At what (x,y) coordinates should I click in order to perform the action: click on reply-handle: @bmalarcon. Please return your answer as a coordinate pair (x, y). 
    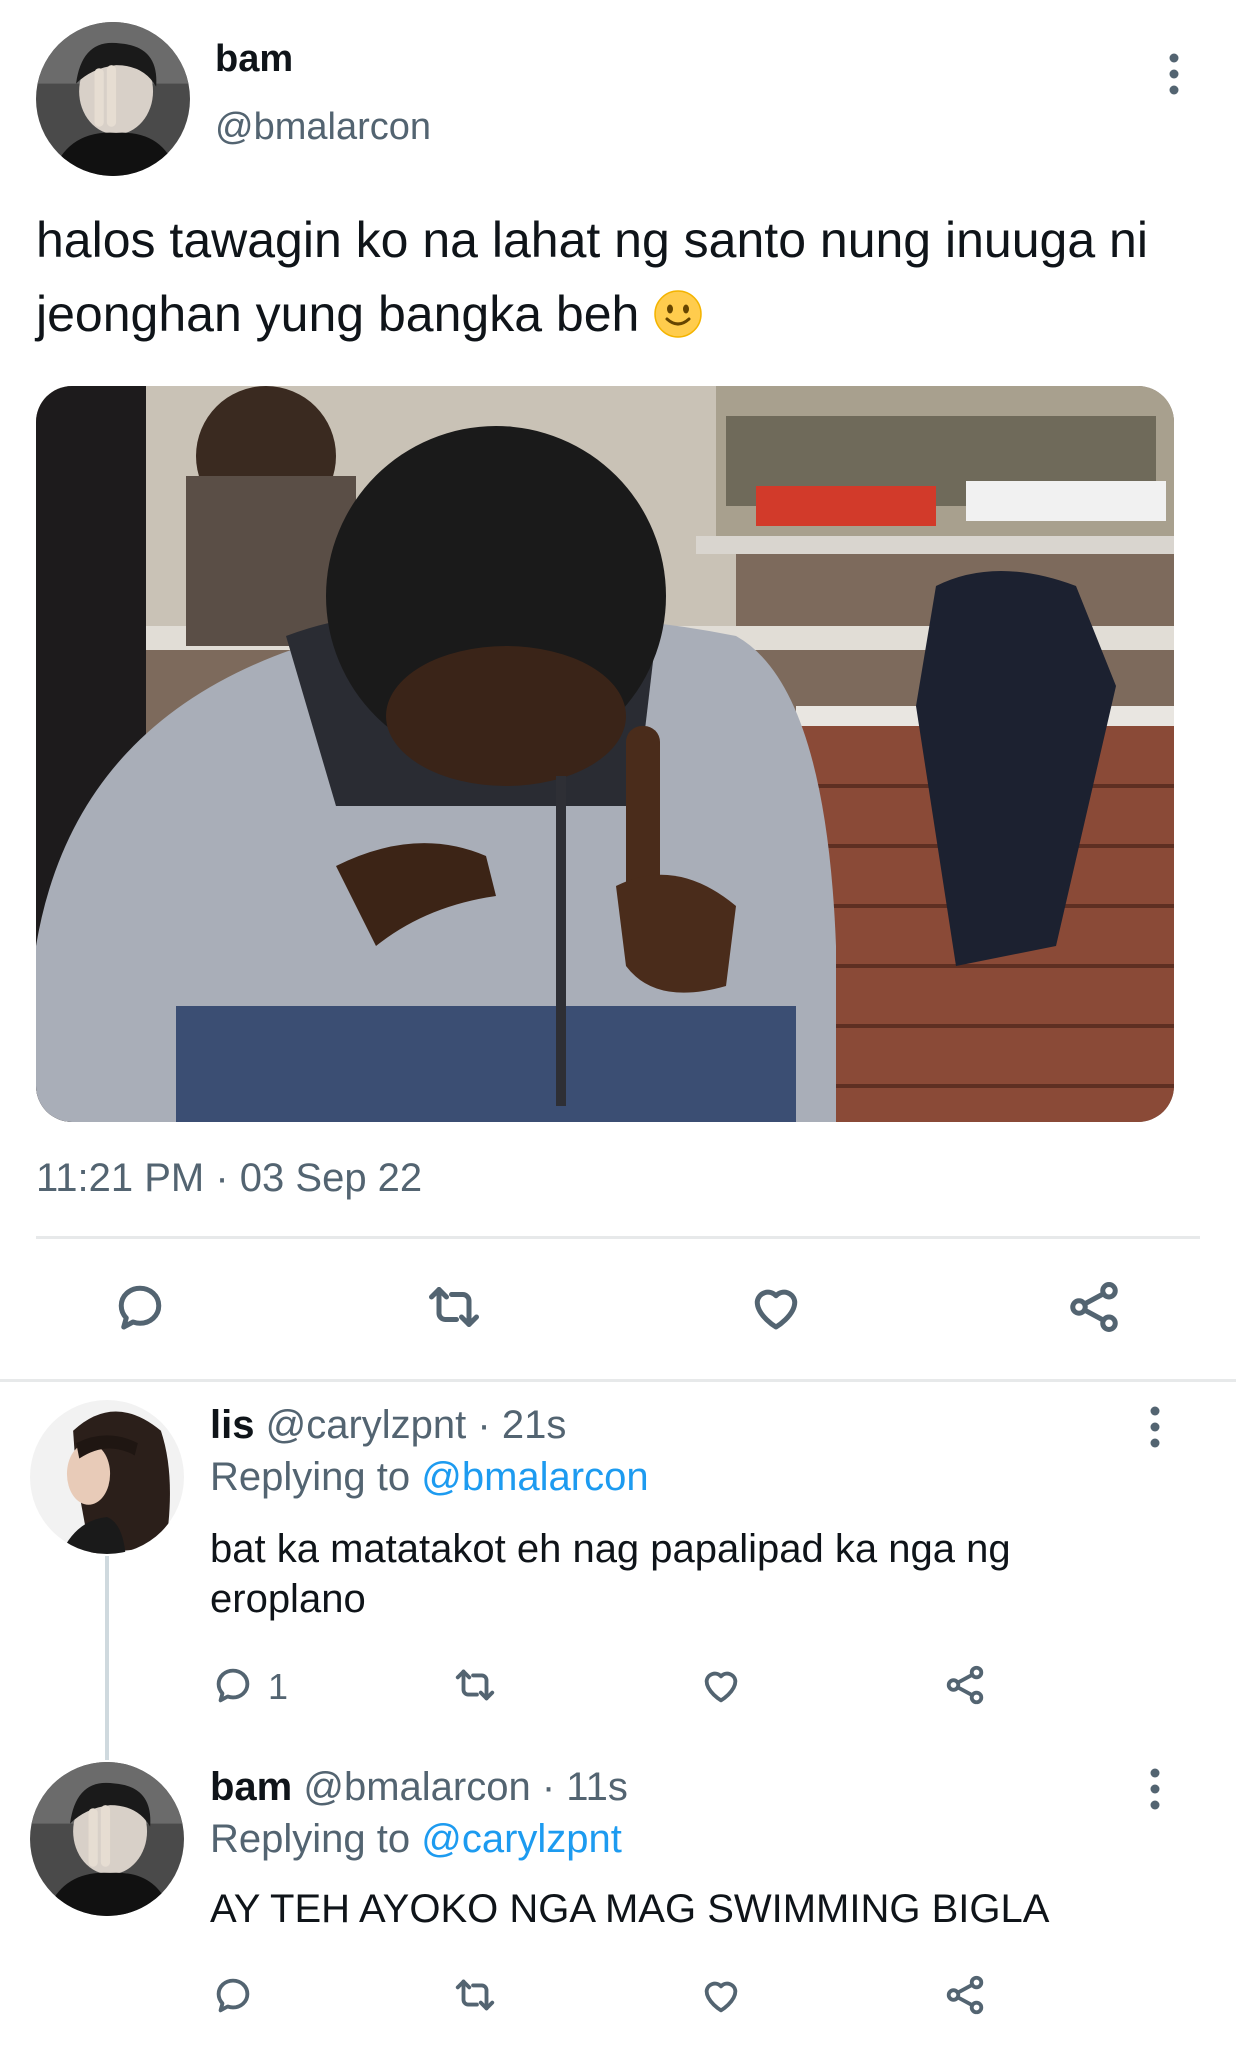
    Looking at the image, I should click on (416, 1787).